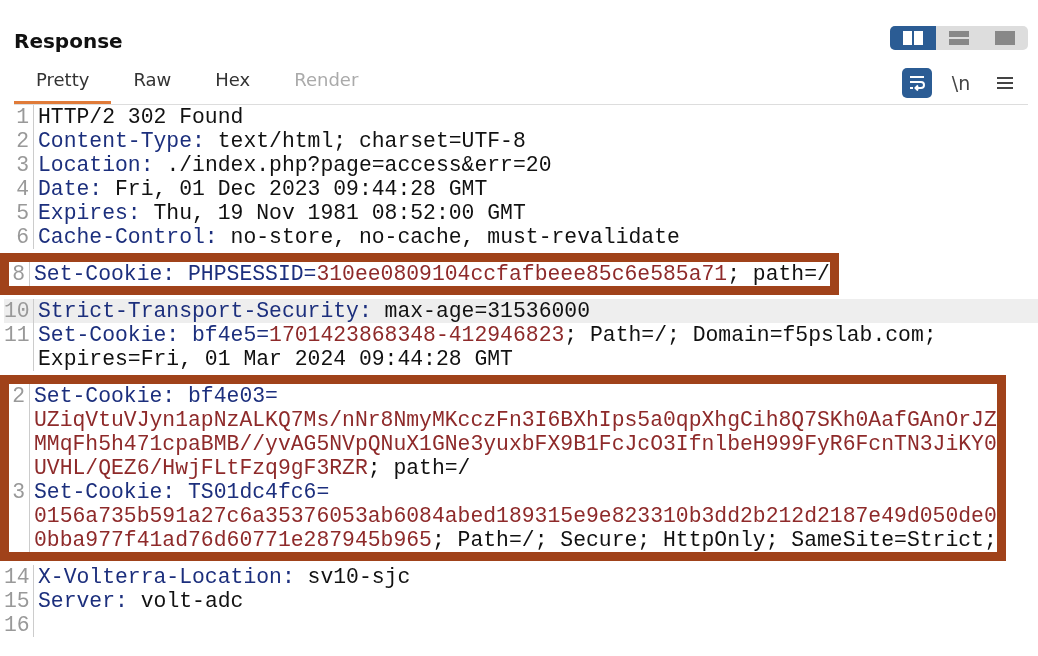 The image size is (1038, 656). What do you see at coordinates (19, 117) in the screenshot?
I see `line-number: 1` at bounding box center [19, 117].